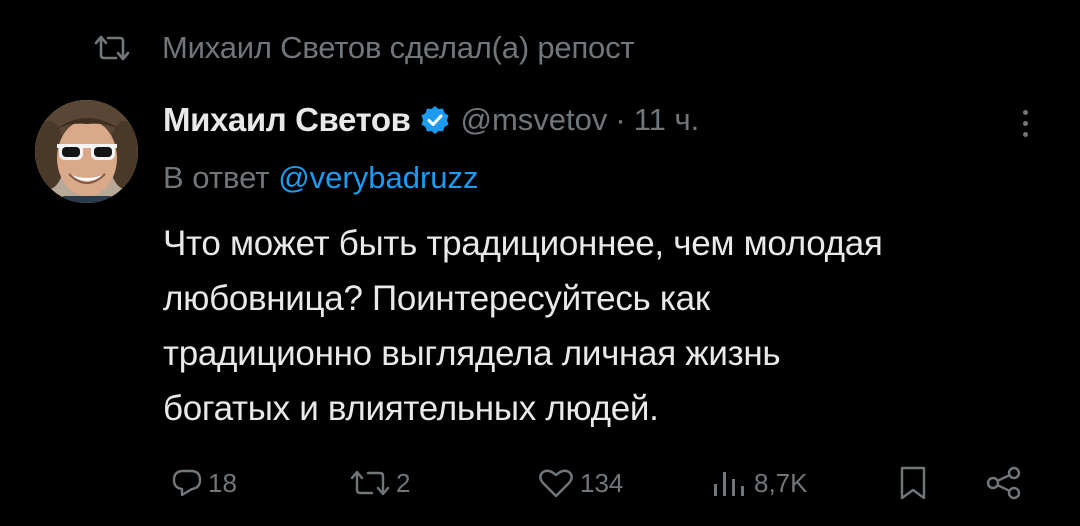  Describe the element at coordinates (411, 408) in the screenshot. I see `tweet-text-line: богатых и влиятельных людей.` at that location.